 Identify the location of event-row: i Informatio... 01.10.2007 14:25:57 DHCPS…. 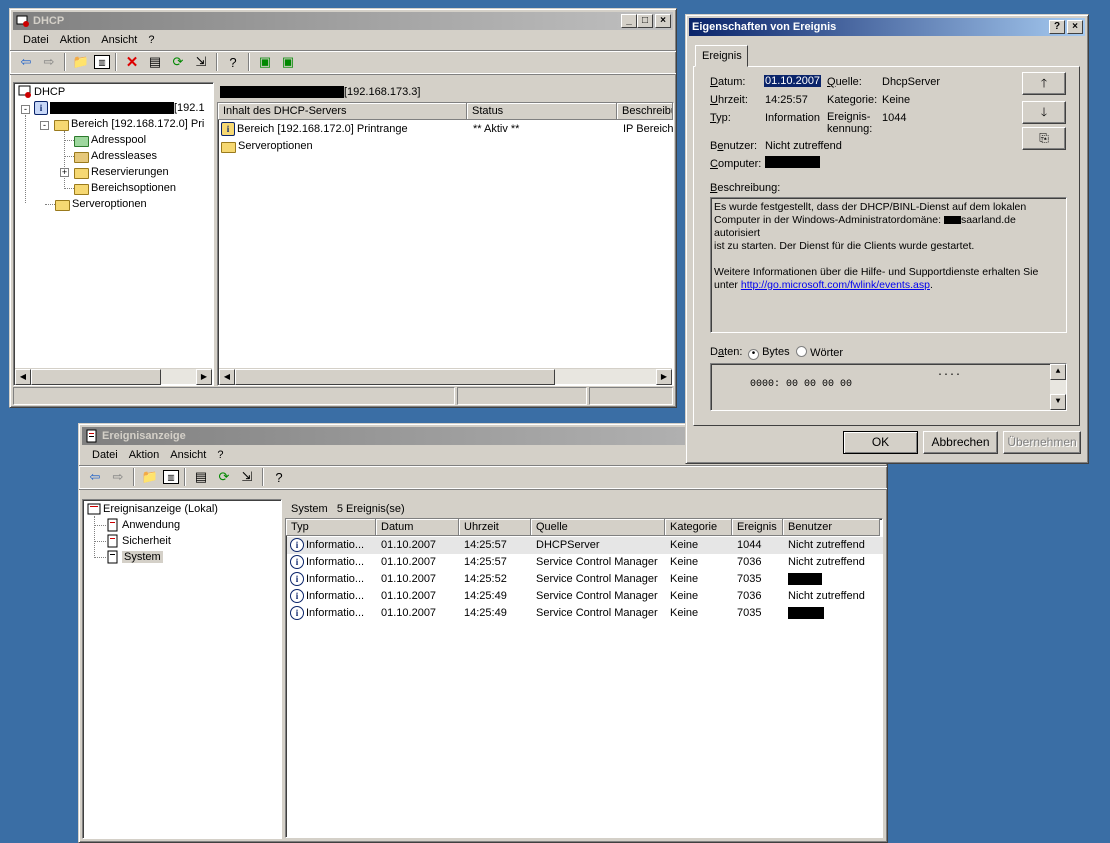
(585, 545).